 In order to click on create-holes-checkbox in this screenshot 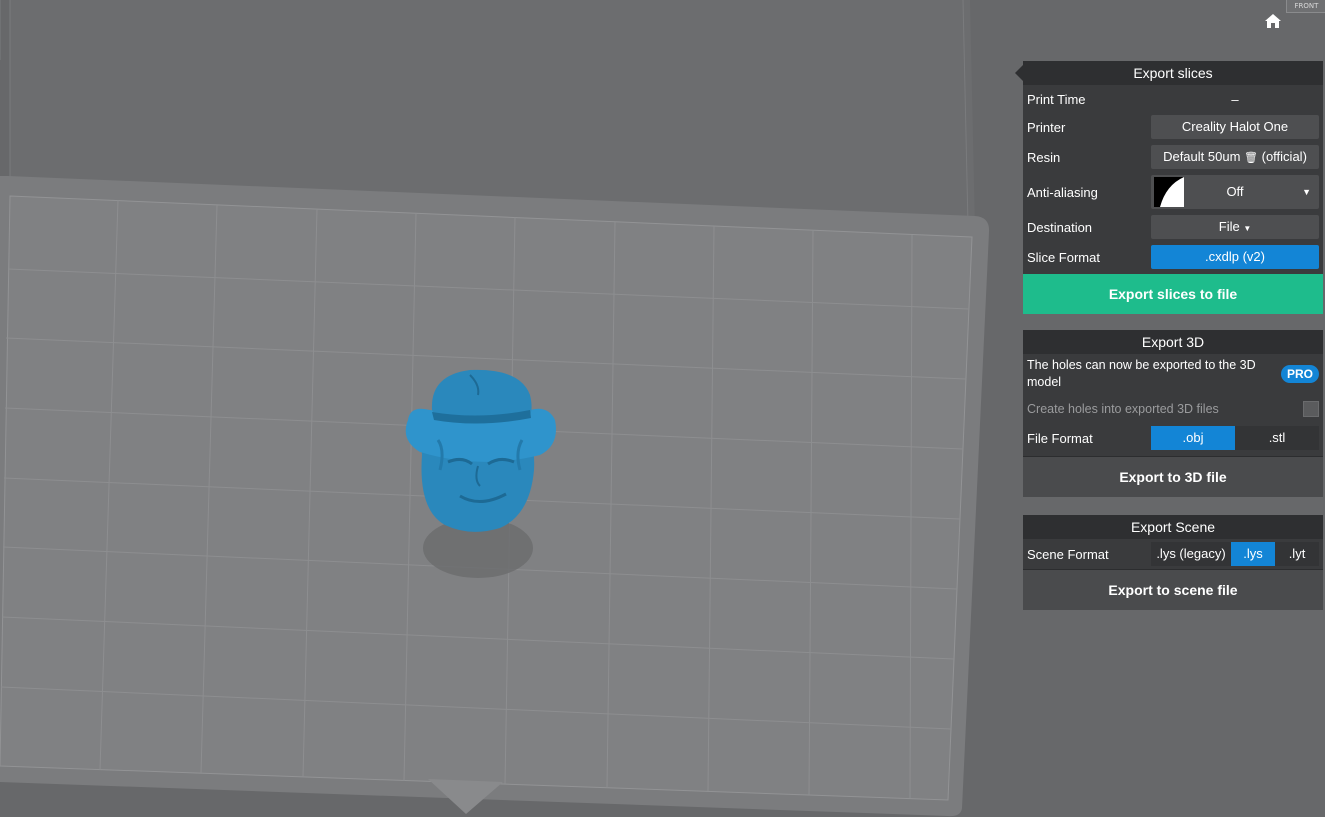, I will do `click(1311, 409)`.